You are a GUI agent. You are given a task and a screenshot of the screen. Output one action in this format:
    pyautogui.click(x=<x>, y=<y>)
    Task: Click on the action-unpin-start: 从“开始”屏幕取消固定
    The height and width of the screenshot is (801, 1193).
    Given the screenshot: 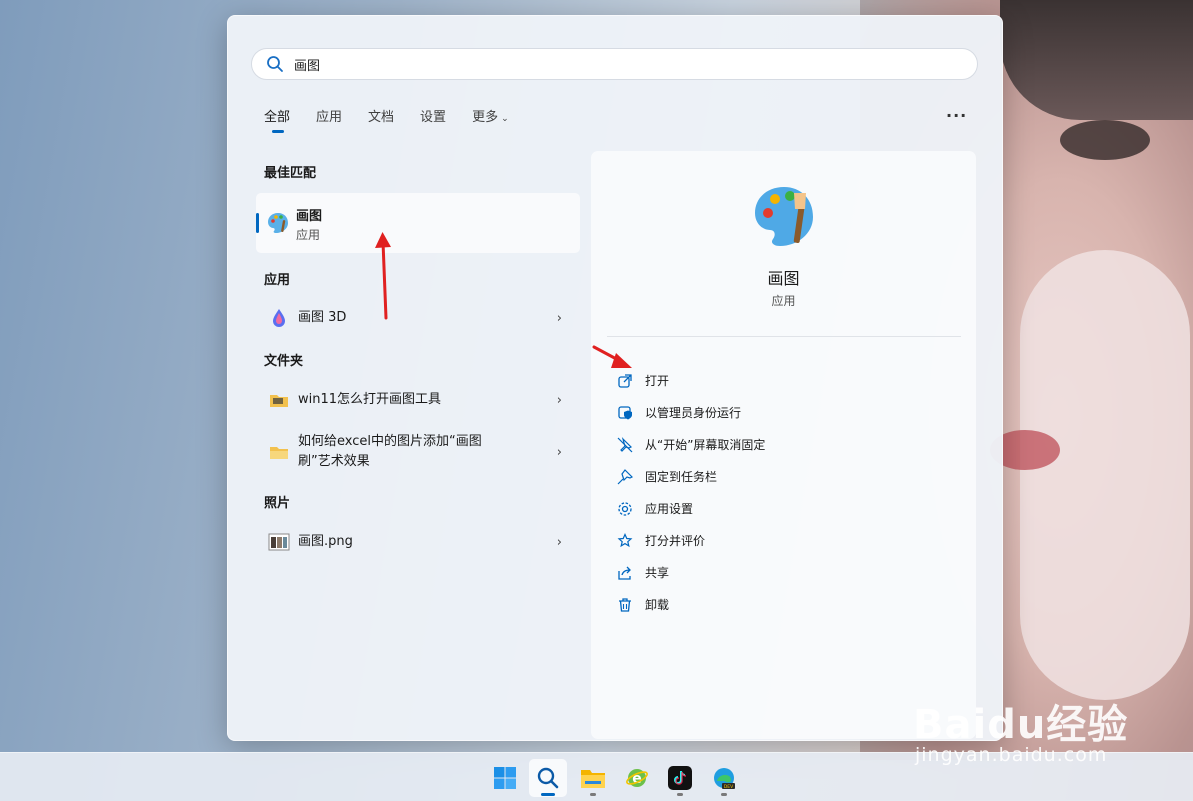 What is the action you would take?
    pyautogui.click(x=691, y=444)
    